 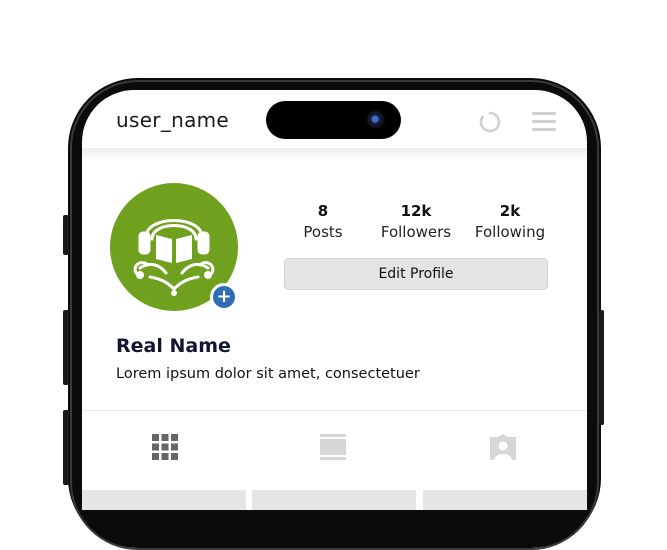 What do you see at coordinates (172, 120) in the screenshot?
I see `username-title: user_name` at bounding box center [172, 120].